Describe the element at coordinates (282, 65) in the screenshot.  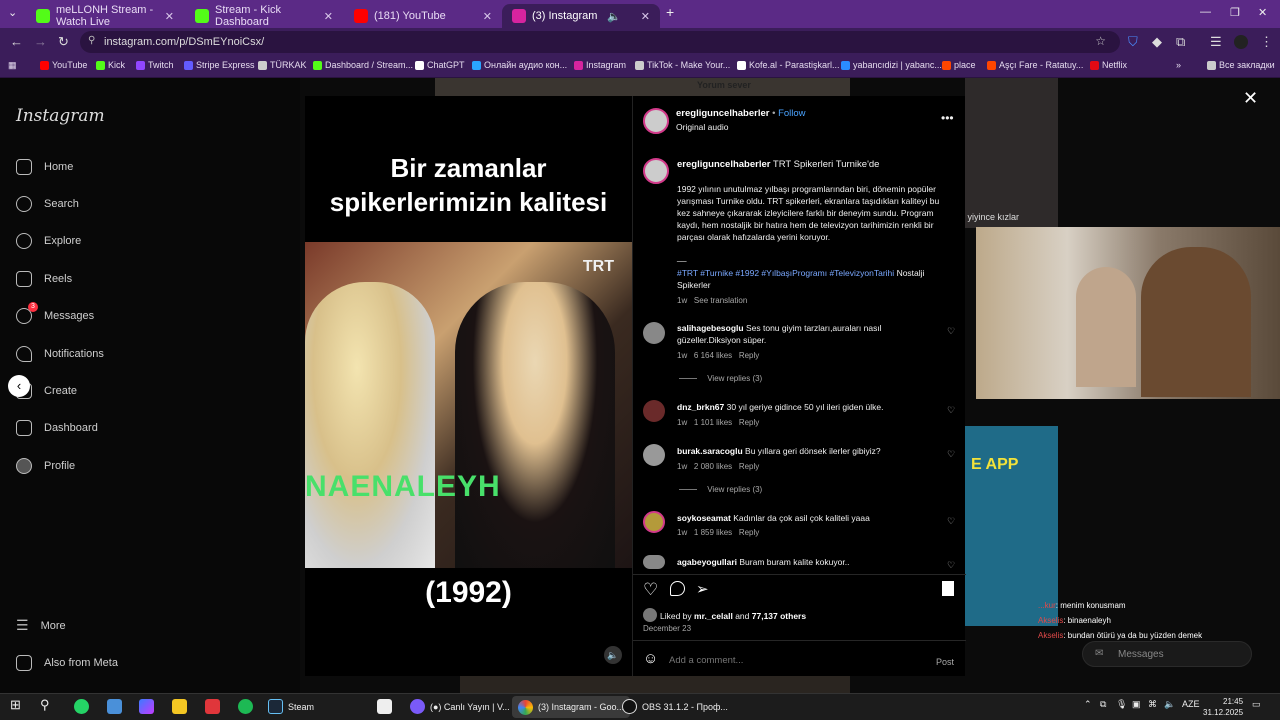
I see `bookmark-turkak: TÜRKAK` at that location.